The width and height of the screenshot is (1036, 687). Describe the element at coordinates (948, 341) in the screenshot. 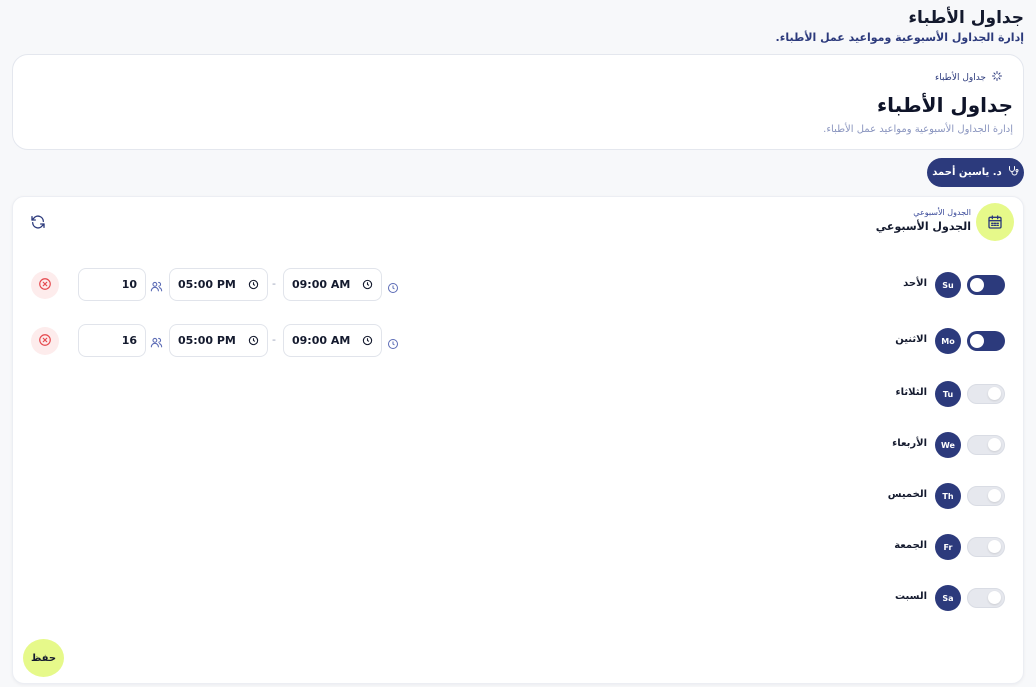

I see `day-badge: Mo` at that location.